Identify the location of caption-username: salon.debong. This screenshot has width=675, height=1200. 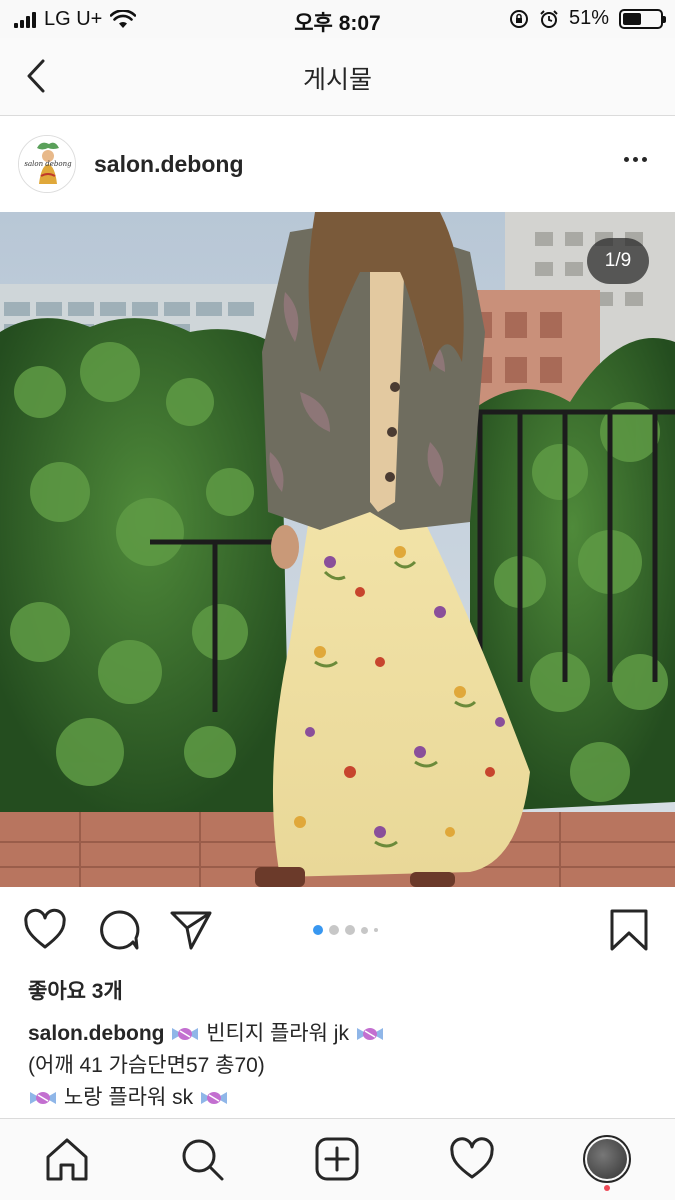
(96, 1033).